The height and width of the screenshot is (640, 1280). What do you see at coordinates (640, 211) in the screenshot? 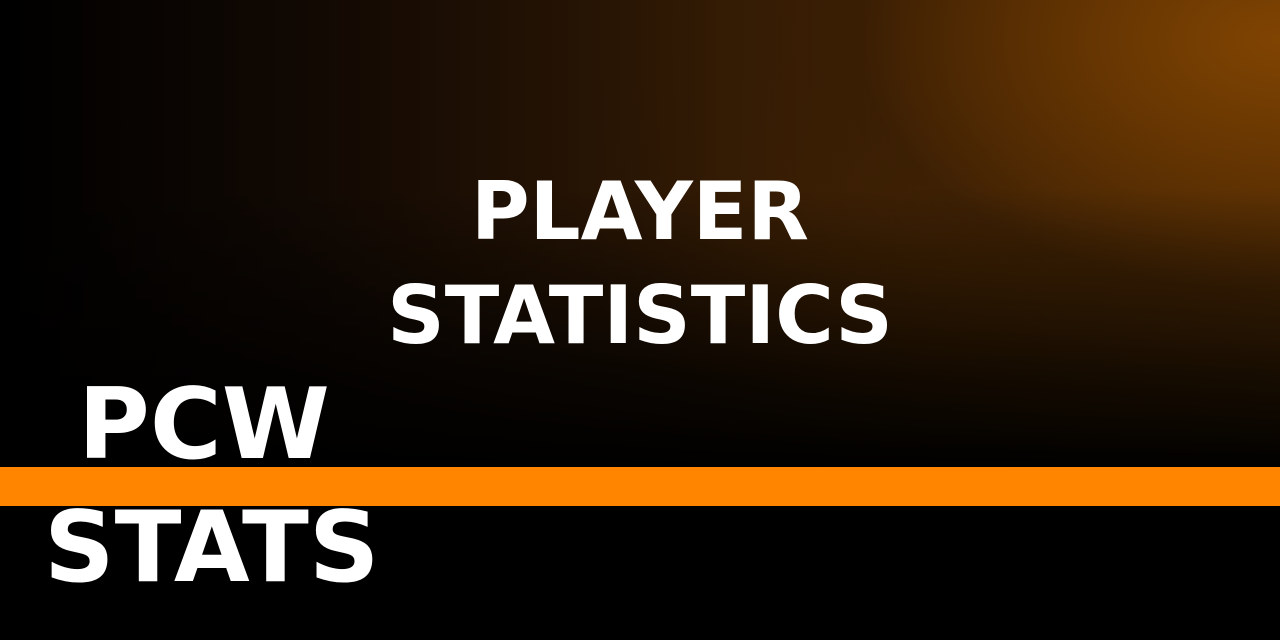
I see `headline-line-1: PLAYER` at bounding box center [640, 211].